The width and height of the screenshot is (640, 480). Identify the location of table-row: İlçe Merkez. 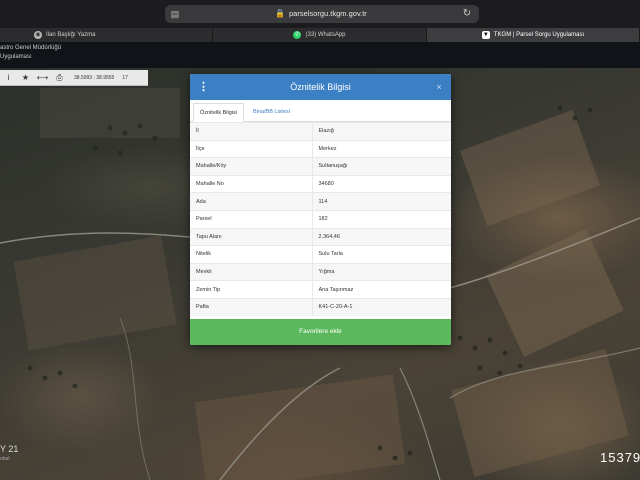
(320, 148).